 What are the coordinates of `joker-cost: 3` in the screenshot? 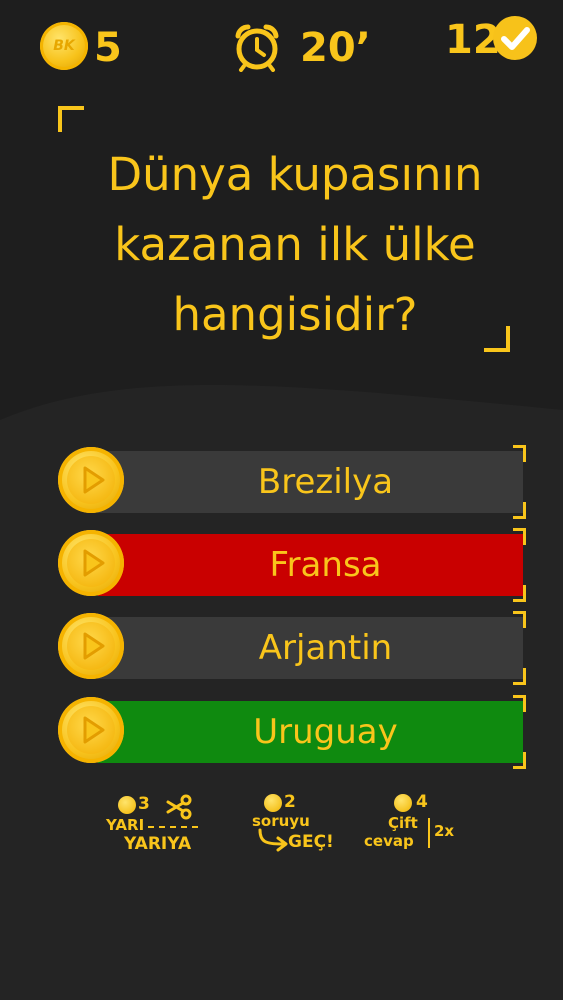 It's located at (144, 804).